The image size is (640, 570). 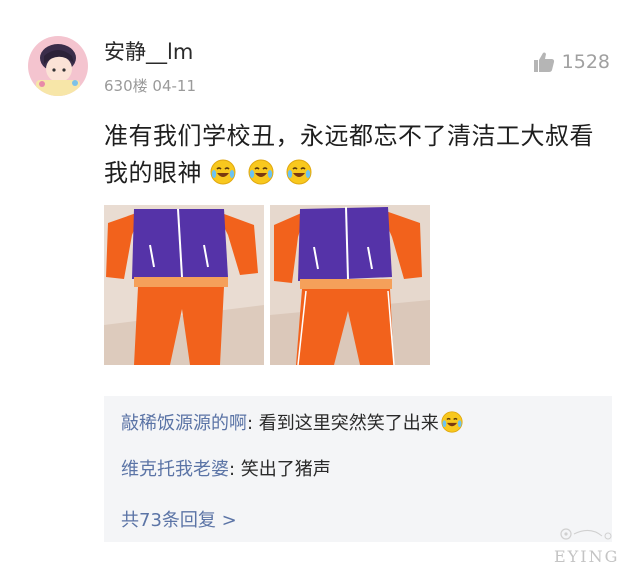 I want to click on reply-text: 看到这里突然笑了出来, so click(x=348, y=423).